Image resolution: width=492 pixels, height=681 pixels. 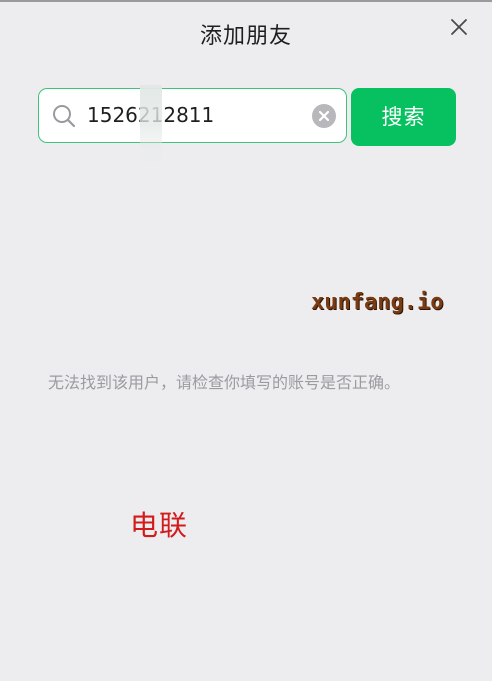 I want to click on red-annotation-text: 电联, so click(x=159, y=525).